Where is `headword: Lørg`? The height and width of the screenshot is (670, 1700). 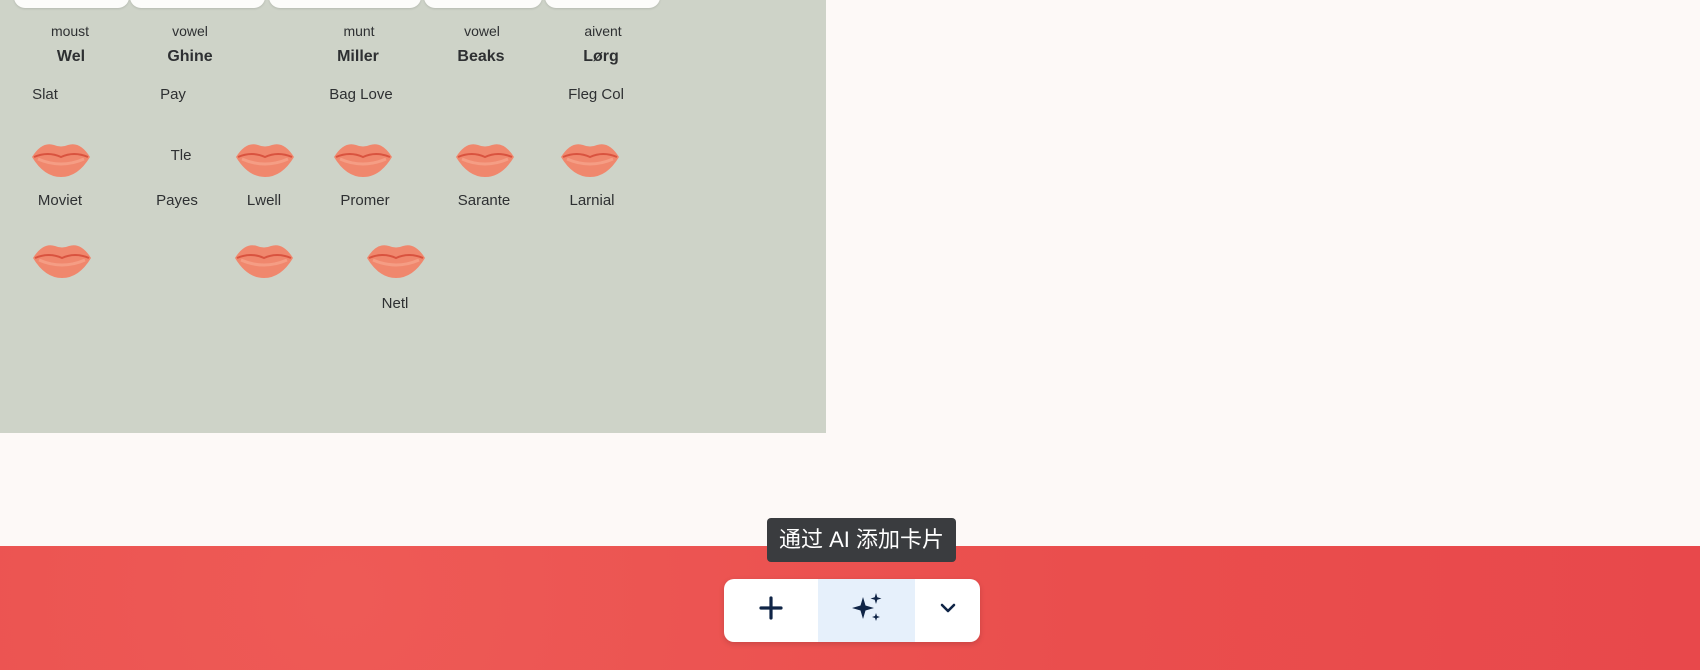
headword: Lørg is located at coordinates (601, 56).